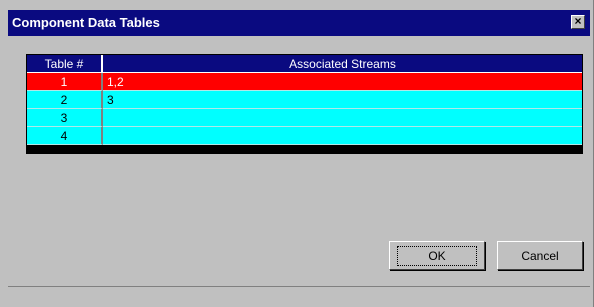 The height and width of the screenshot is (307, 594). I want to click on table-number-cell: 3, so click(65, 118).